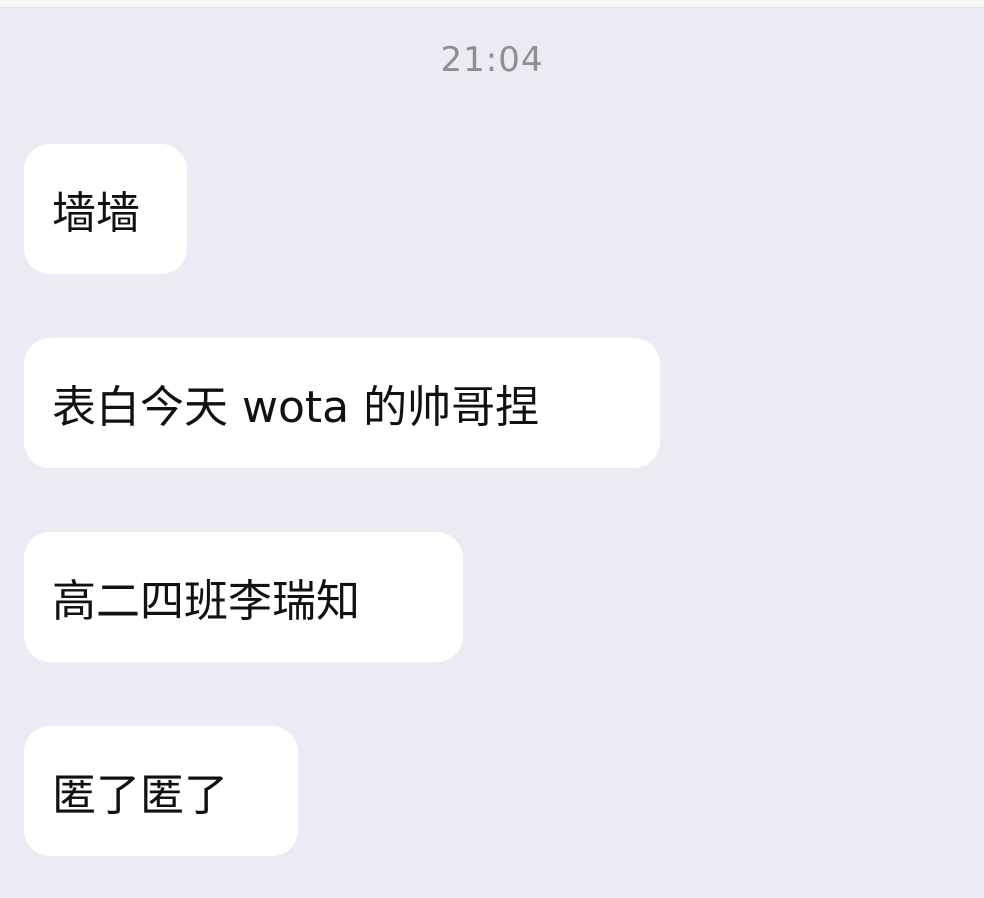 The width and height of the screenshot is (984, 898). I want to click on message-bubble-incoming: 匿了匿了, so click(161, 791).